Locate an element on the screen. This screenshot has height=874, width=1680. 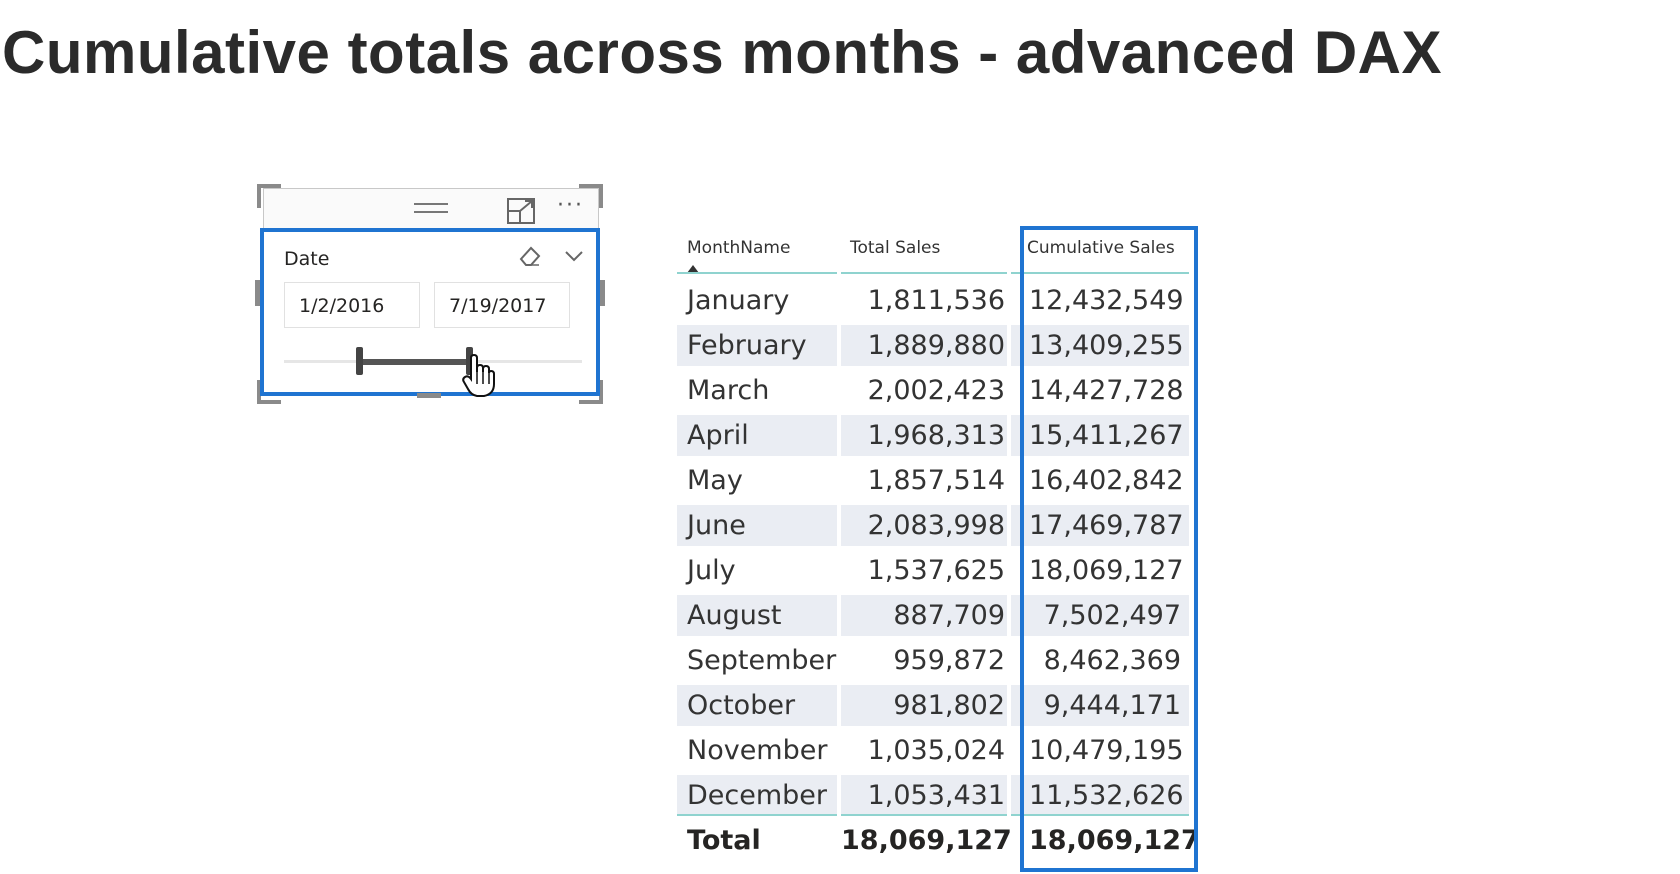
cumulative-sales-cell: 8,462,369 is located at coordinates (1112, 660).